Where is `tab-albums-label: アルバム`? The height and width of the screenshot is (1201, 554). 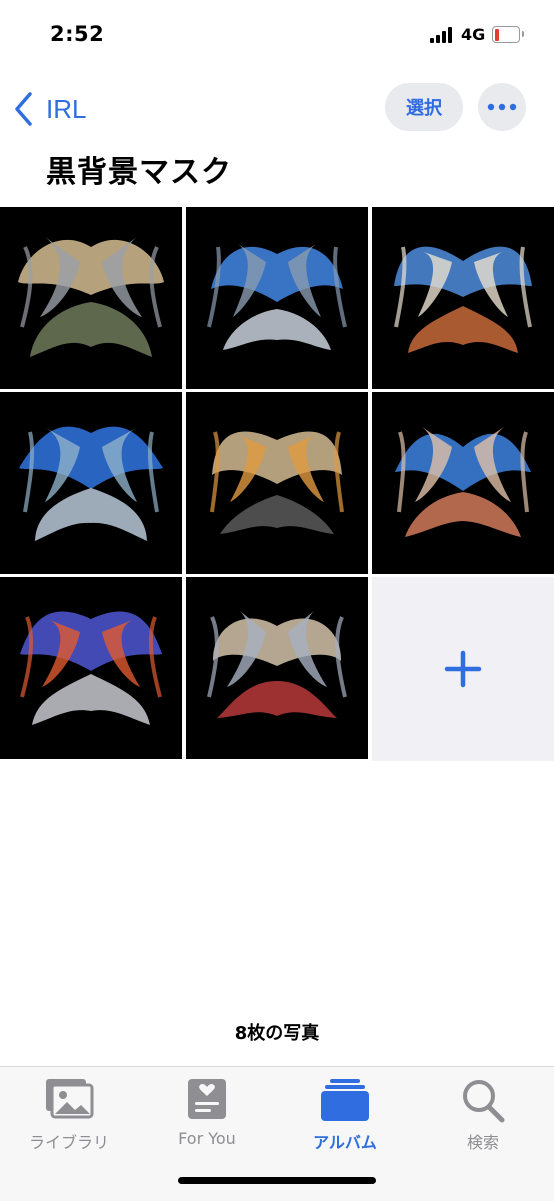 tab-albums-label: アルバム is located at coordinates (345, 1142).